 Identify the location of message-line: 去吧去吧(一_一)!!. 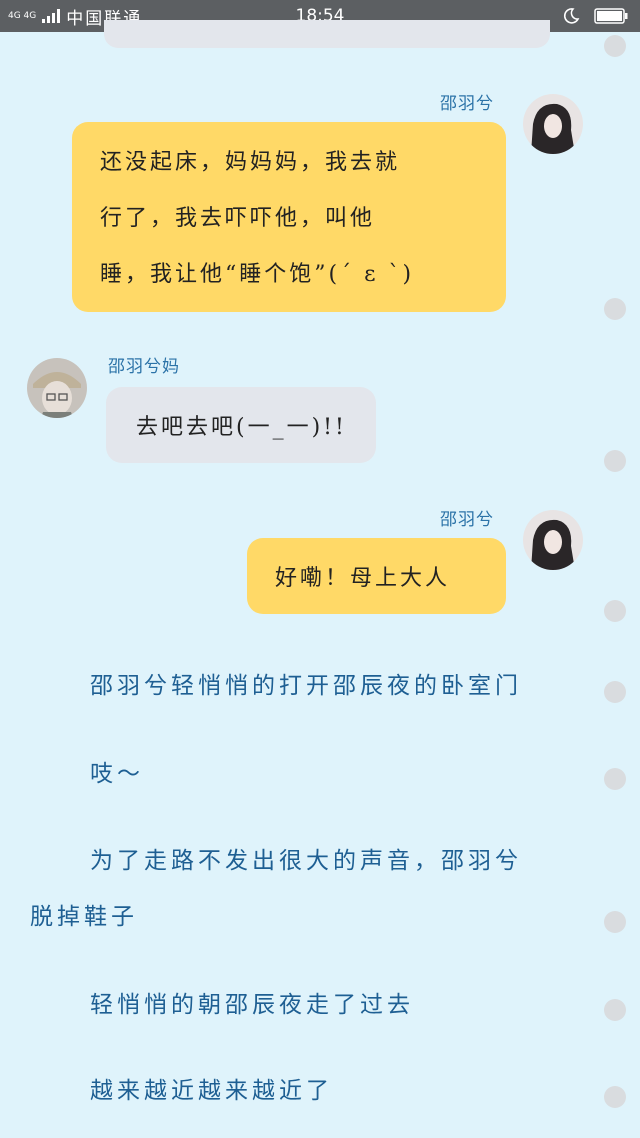
(241, 427).